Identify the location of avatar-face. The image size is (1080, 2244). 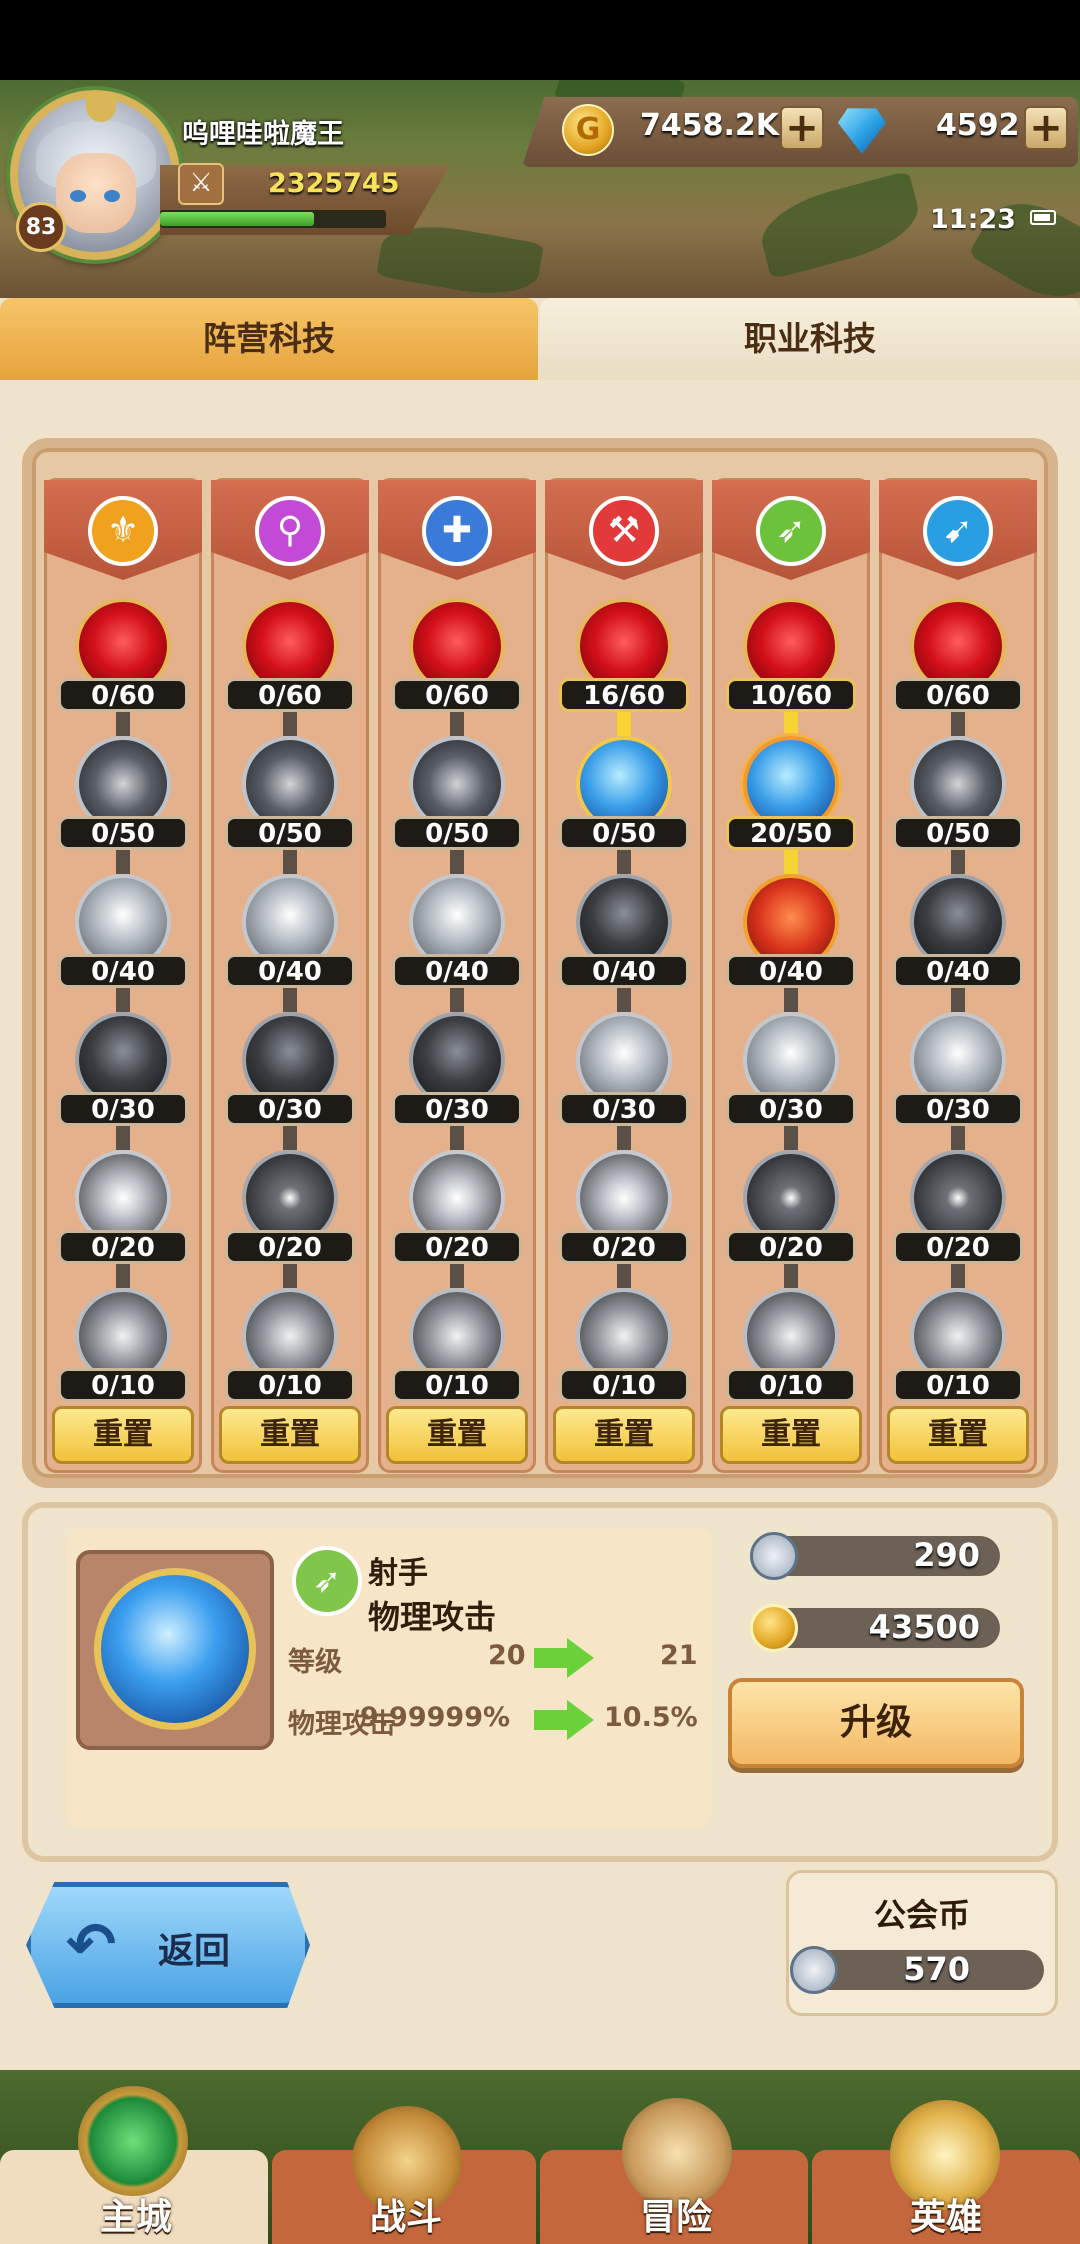
(96, 193).